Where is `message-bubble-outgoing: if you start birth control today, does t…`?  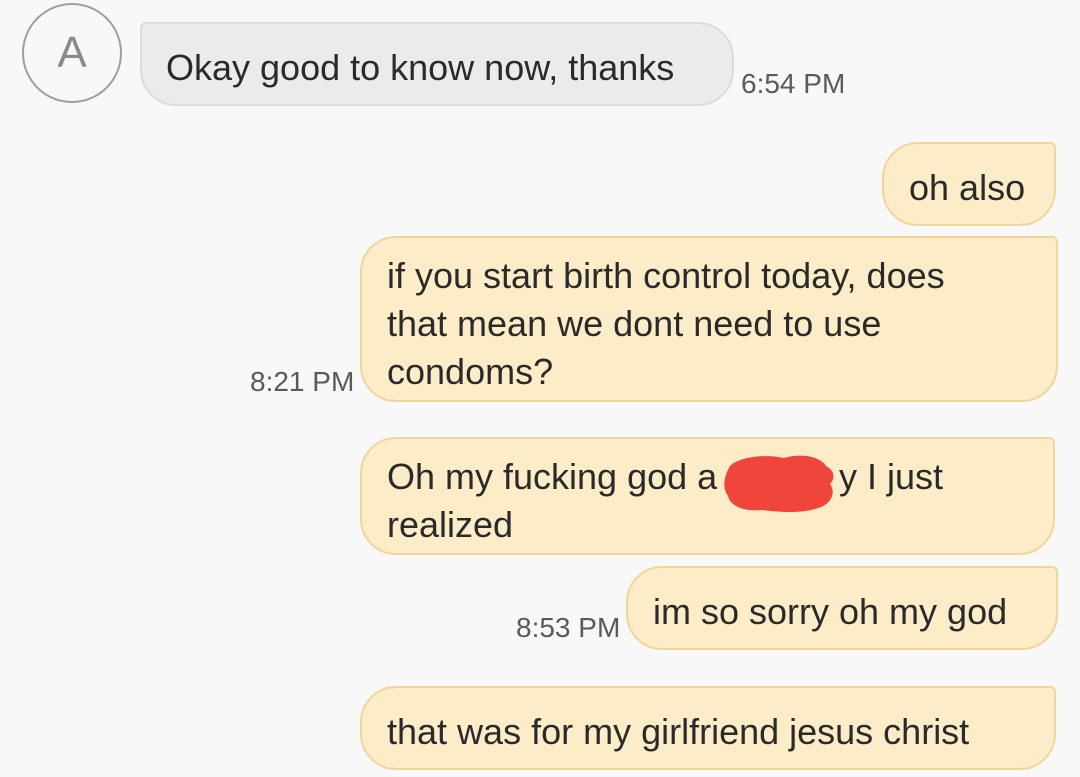 message-bubble-outgoing: if you start birth control today, does t… is located at coordinates (709, 319).